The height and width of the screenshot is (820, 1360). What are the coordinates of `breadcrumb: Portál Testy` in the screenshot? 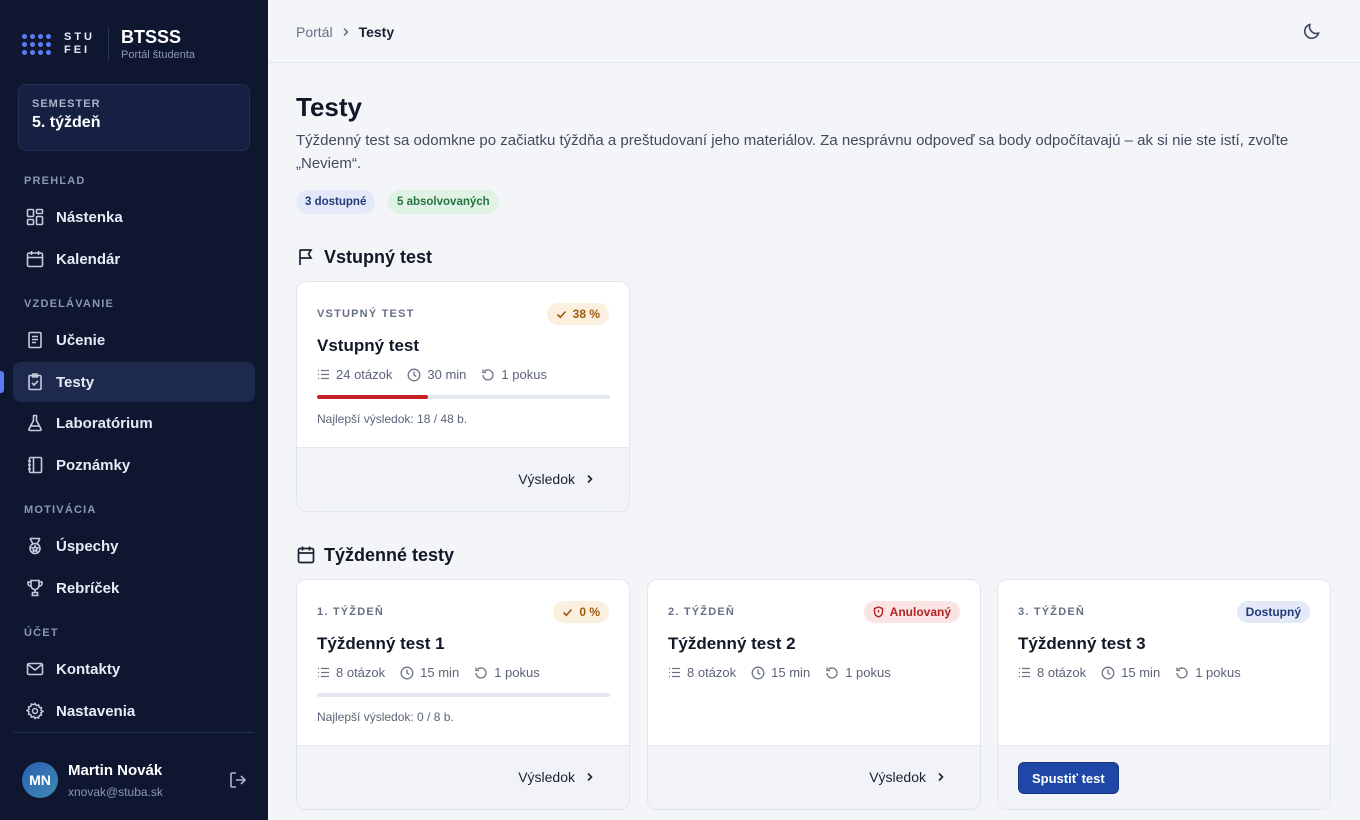 It's located at (345, 32).